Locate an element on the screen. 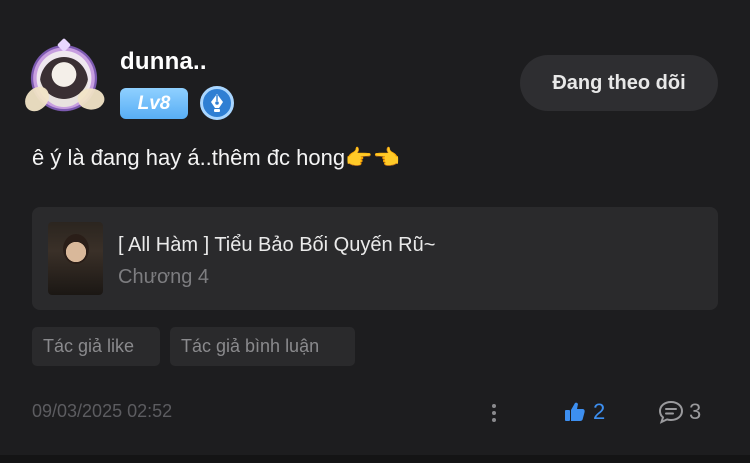 This screenshot has height=463, width=750. tag-author-liked: Tác giả like is located at coordinates (96, 346).